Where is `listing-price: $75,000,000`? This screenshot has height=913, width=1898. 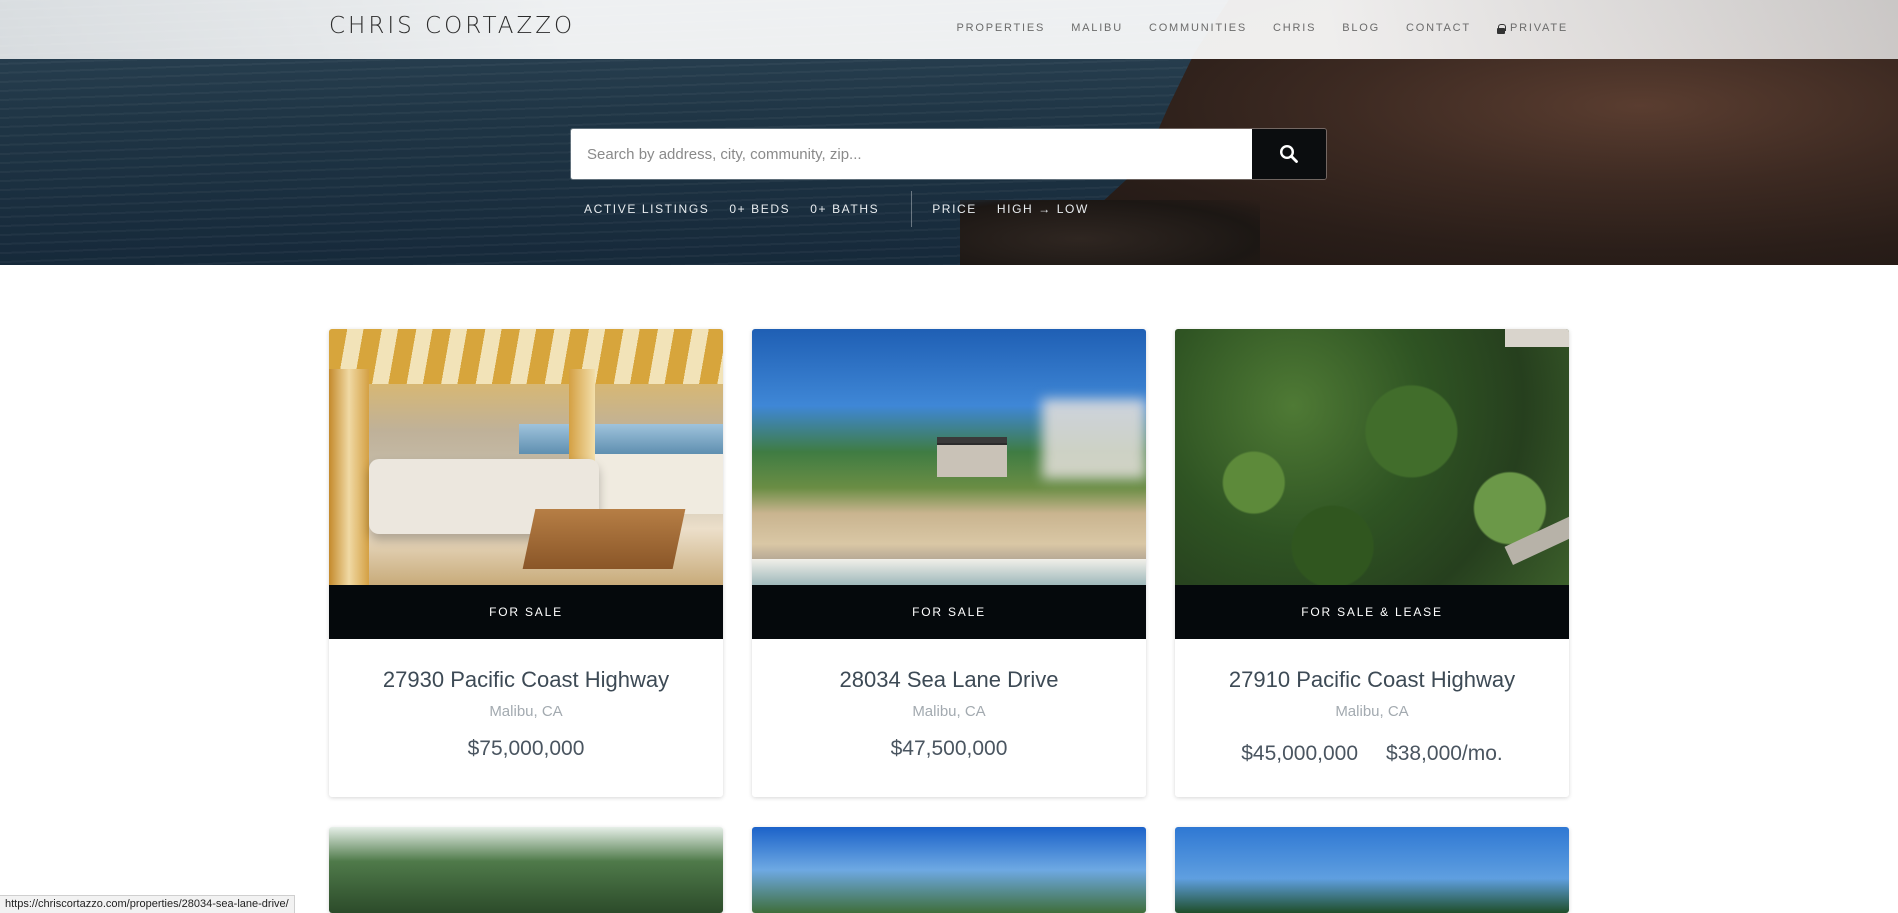
listing-price: $75,000,000 is located at coordinates (526, 748).